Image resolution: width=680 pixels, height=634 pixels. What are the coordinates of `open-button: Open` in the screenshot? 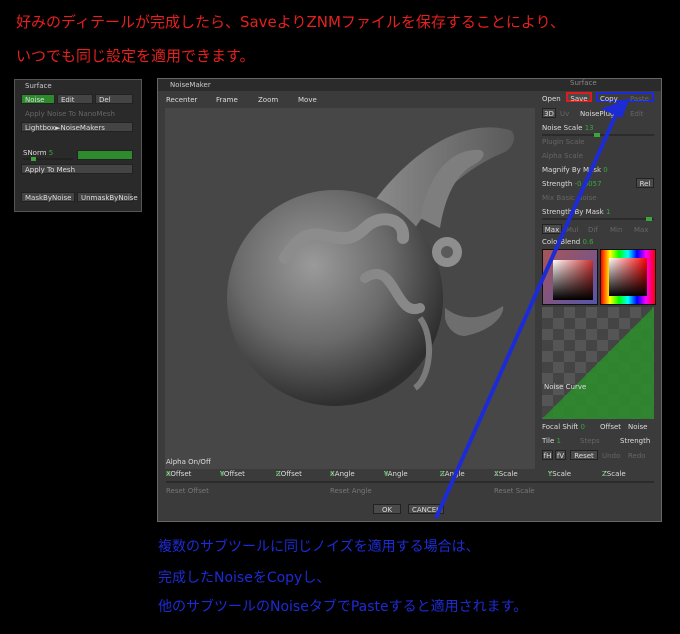 It's located at (551, 99).